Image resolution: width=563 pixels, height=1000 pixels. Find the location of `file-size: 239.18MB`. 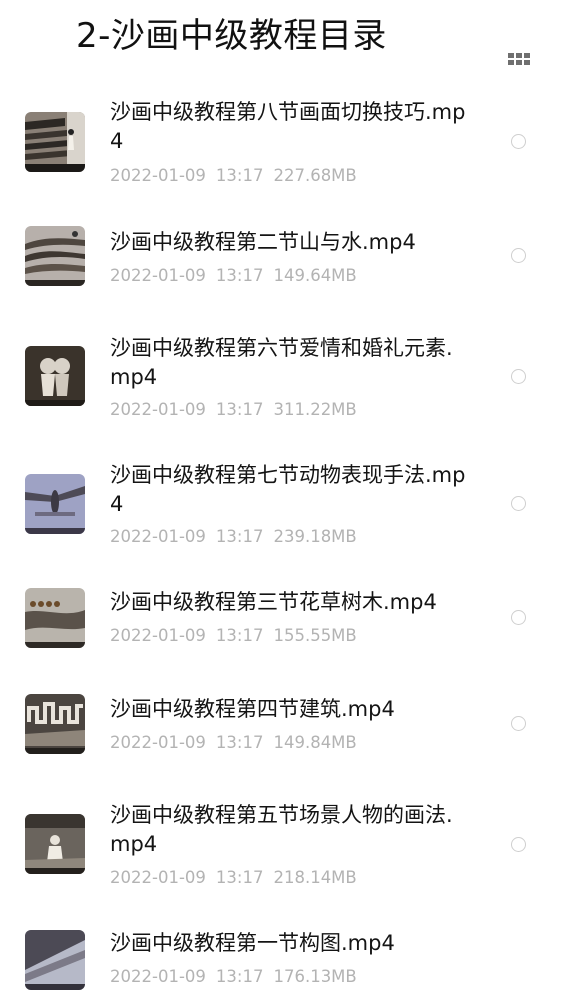

file-size: 239.18MB is located at coordinates (315, 536).